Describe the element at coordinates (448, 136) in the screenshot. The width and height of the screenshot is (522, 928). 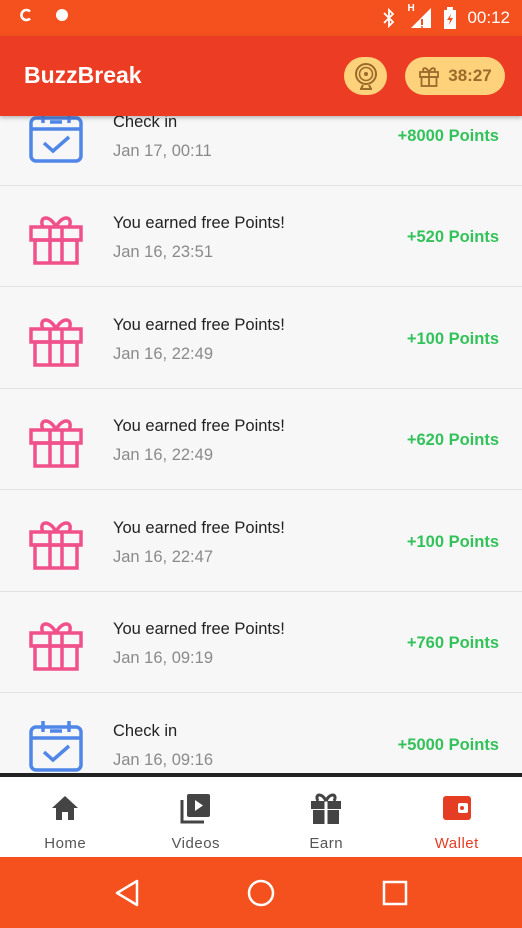
I see `list-item-points: +8000 Points` at that location.